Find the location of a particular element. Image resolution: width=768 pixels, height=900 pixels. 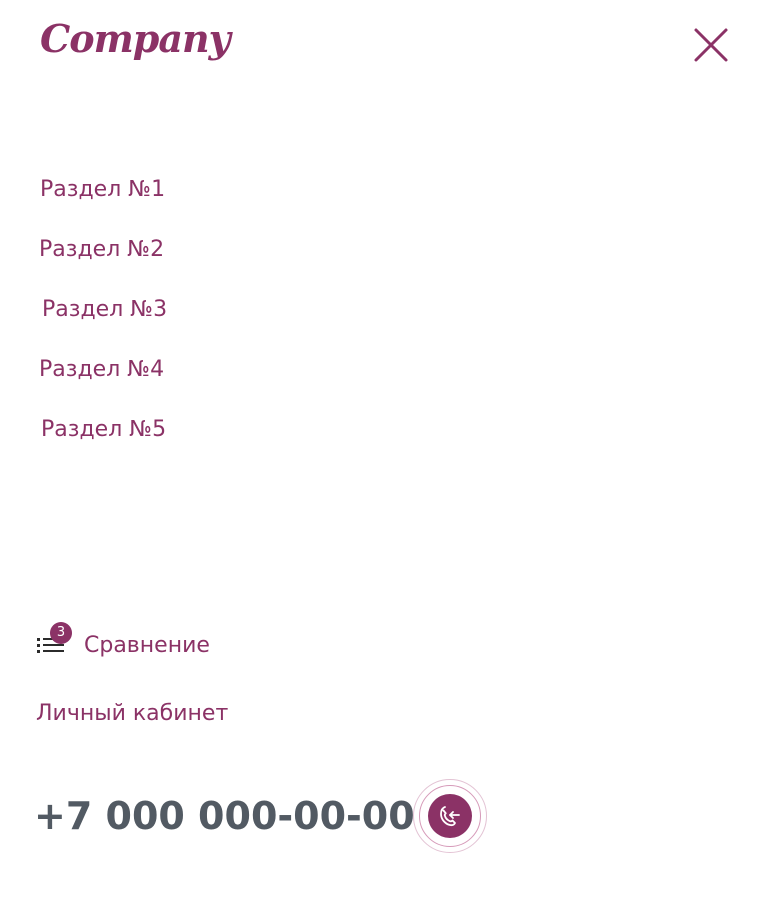

nav-item-section-2: Раздел №2 is located at coordinates (101, 250).